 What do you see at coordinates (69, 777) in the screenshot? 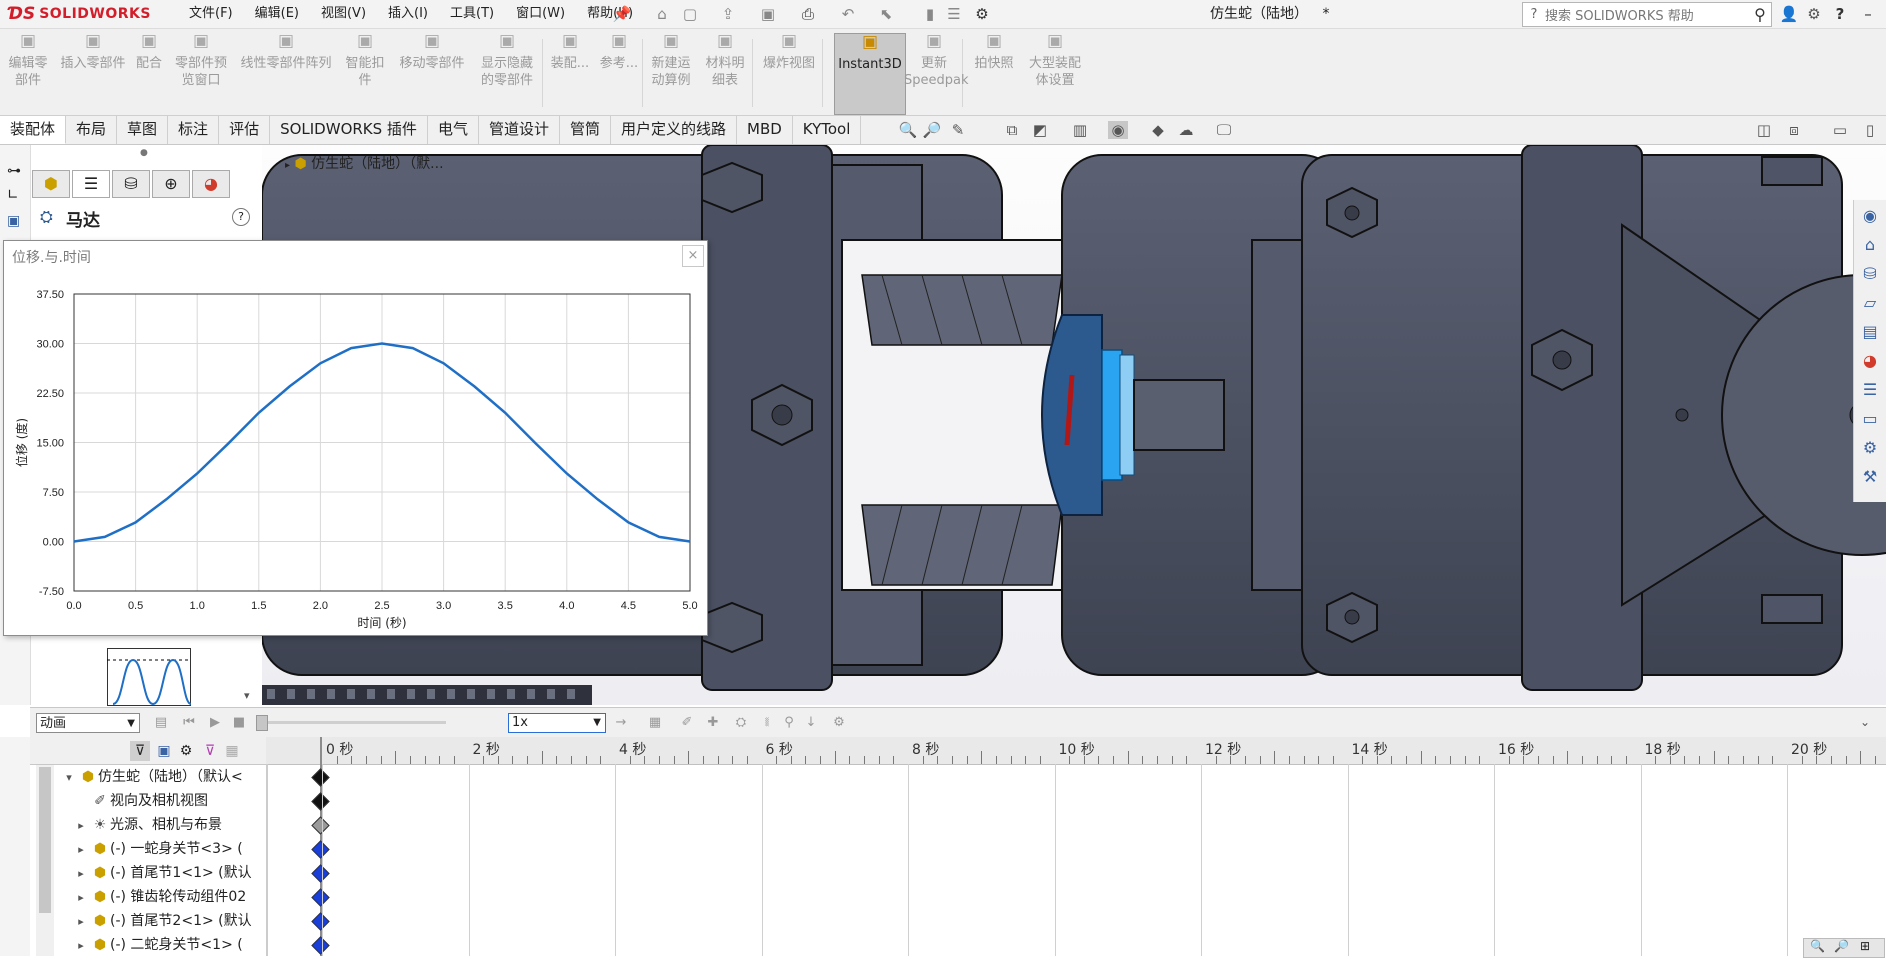
I see `tree-expand-icon: ▾` at bounding box center [69, 777].